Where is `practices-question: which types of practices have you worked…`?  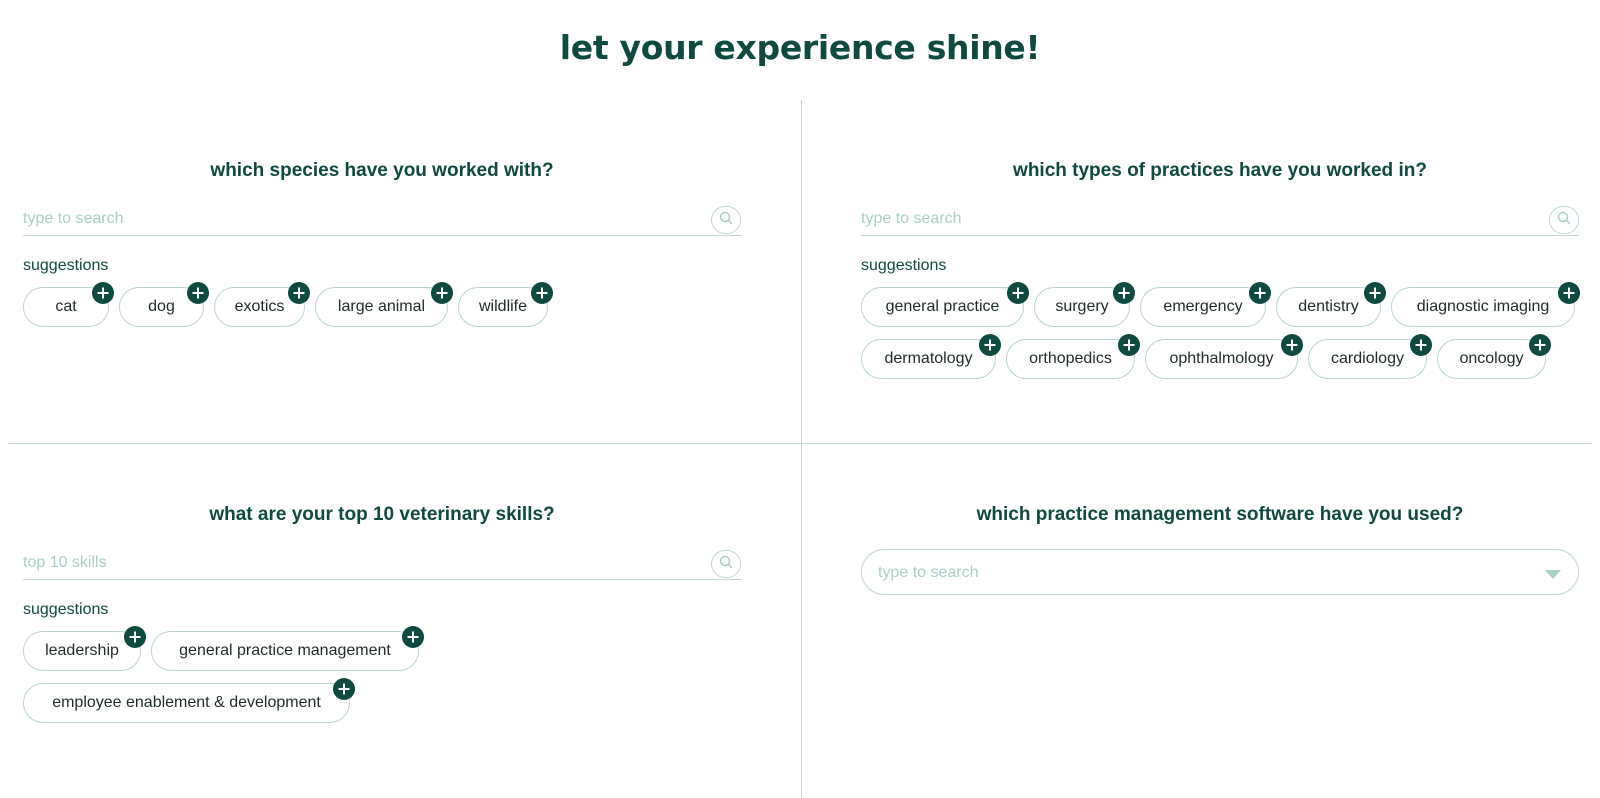 practices-question: which types of practices have you worked… is located at coordinates (1220, 170).